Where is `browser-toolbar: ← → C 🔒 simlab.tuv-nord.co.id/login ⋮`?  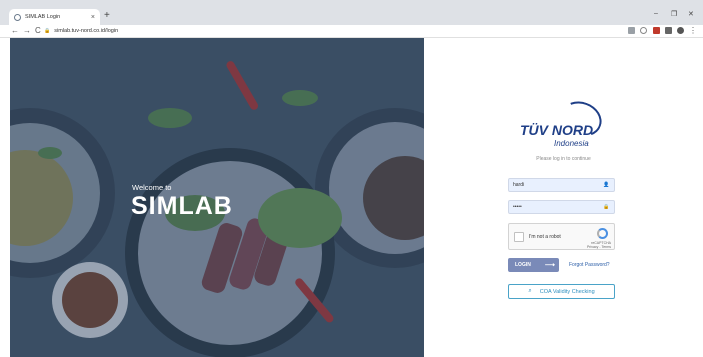 browser-toolbar: ← → C 🔒 simlab.tuv-nord.co.id/login ⋮ is located at coordinates (351, 31).